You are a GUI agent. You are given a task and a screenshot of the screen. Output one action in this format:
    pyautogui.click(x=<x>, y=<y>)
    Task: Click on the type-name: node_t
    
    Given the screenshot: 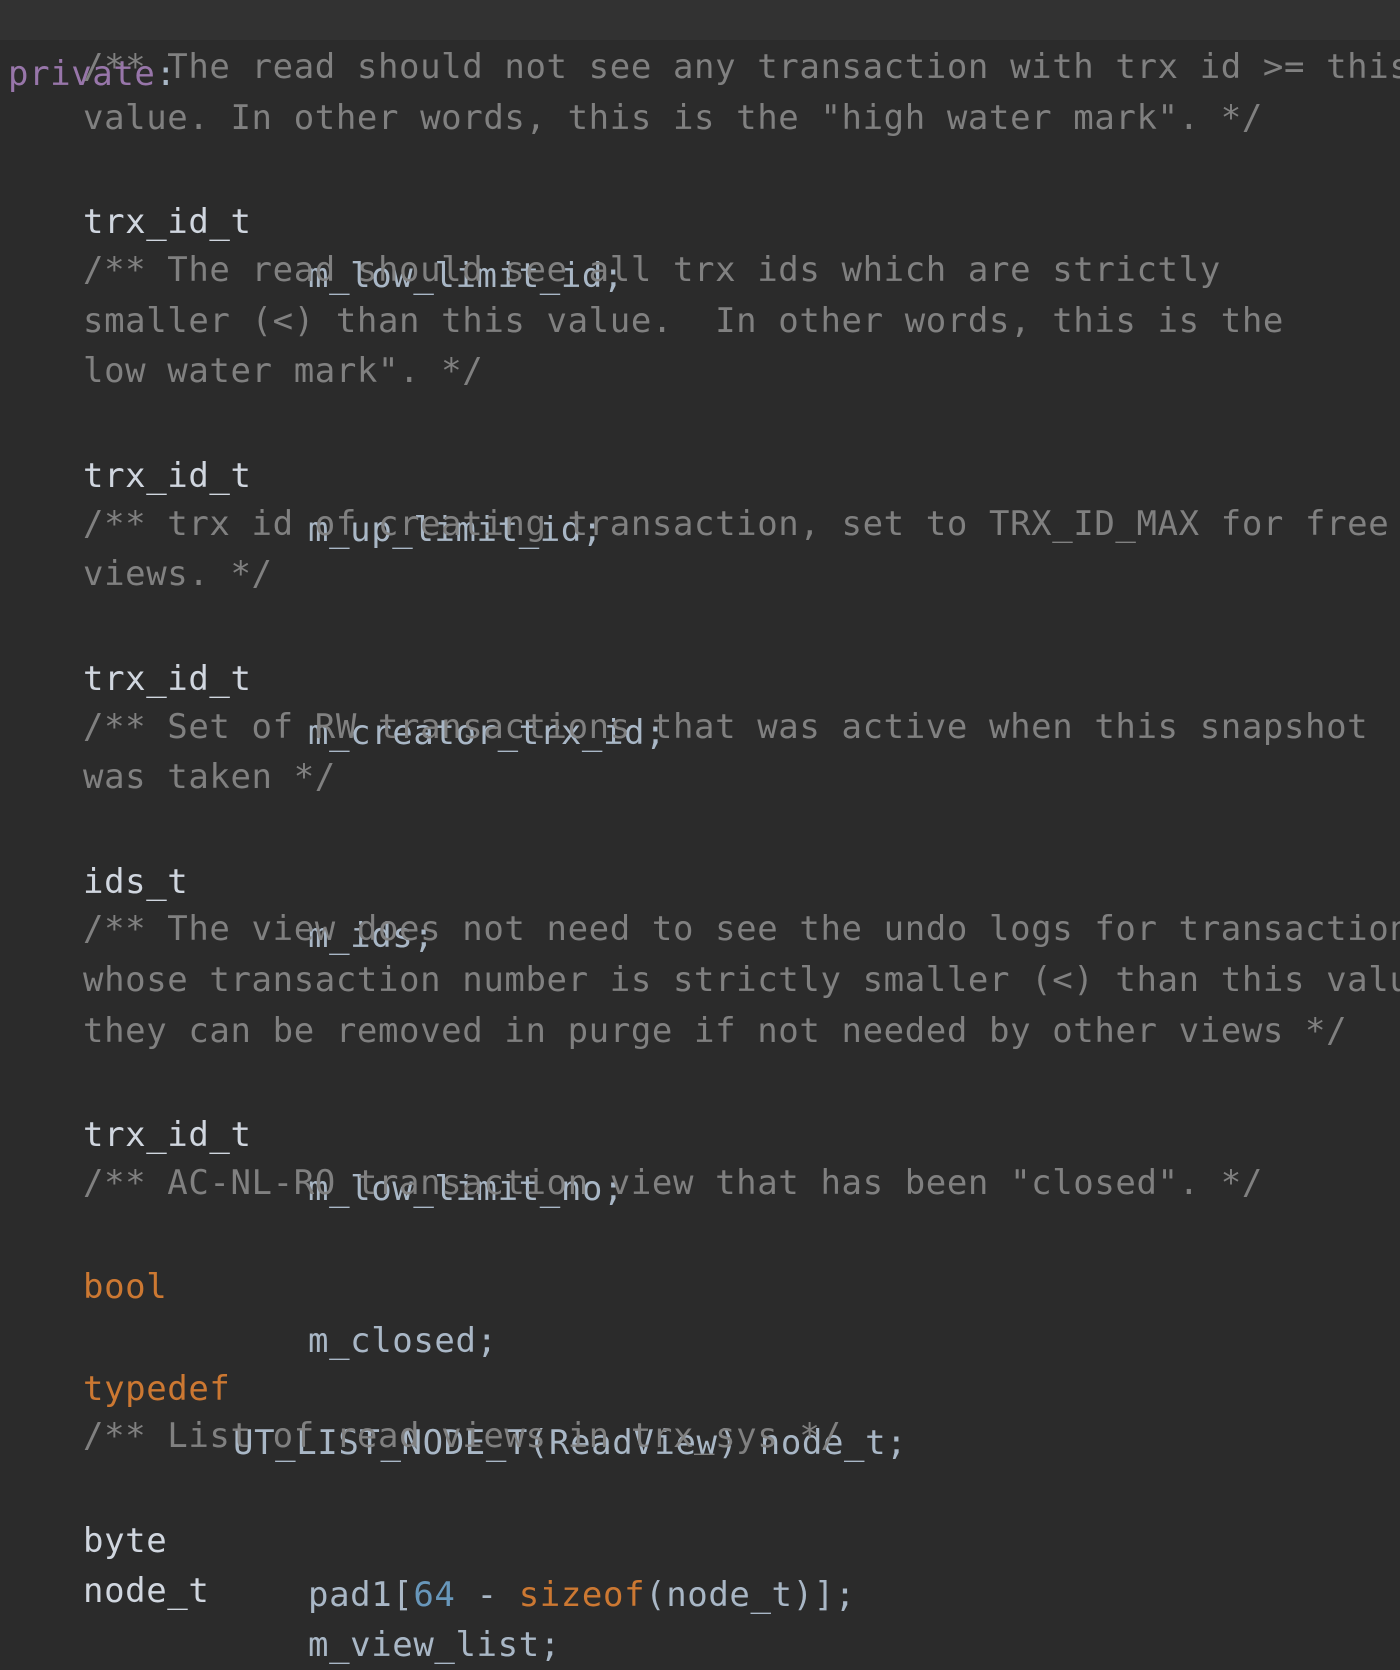 What is the action you would take?
    pyautogui.click(x=146, y=1591)
    